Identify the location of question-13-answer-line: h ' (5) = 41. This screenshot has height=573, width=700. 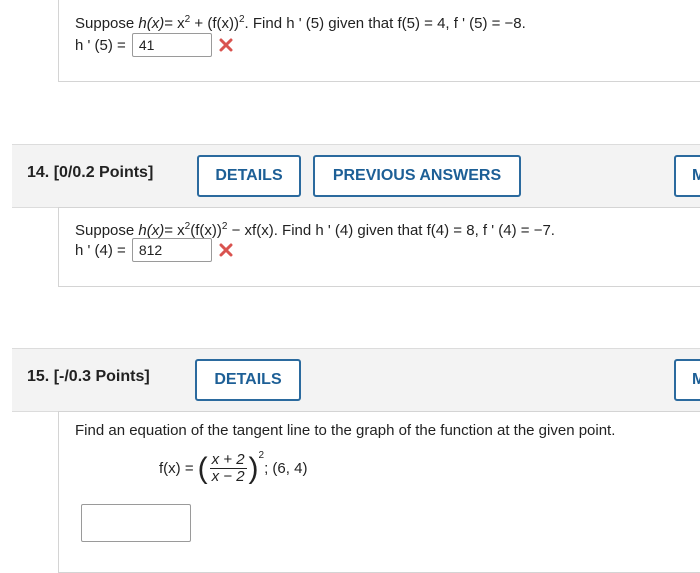
(154, 45).